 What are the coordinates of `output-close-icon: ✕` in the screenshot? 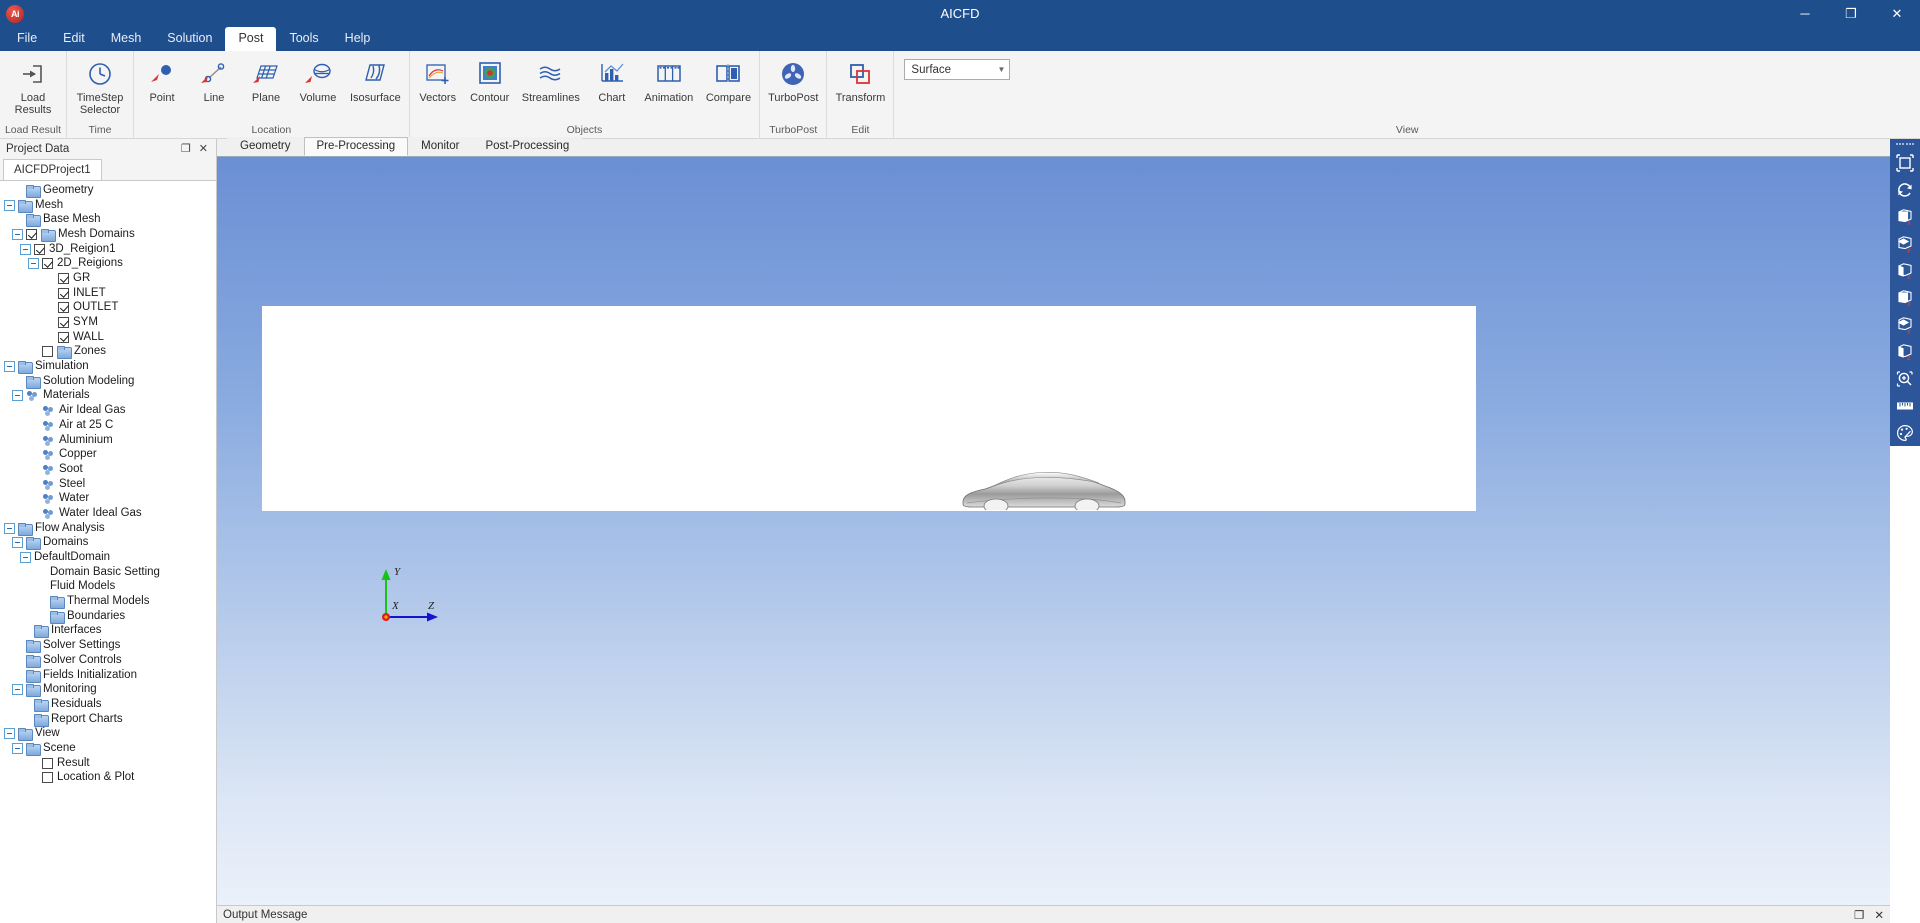 It's located at (1879, 915).